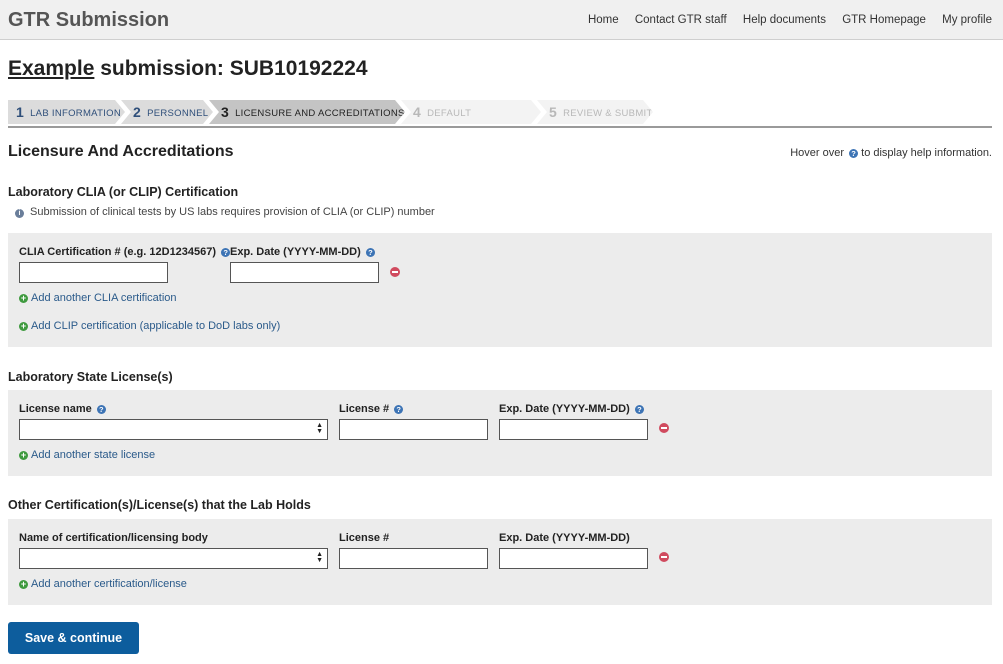 Image resolution: width=1003 pixels, height=664 pixels. Describe the element at coordinates (471, 112) in the screenshot. I see `step-default-parameters: 4 Default parameters` at that location.